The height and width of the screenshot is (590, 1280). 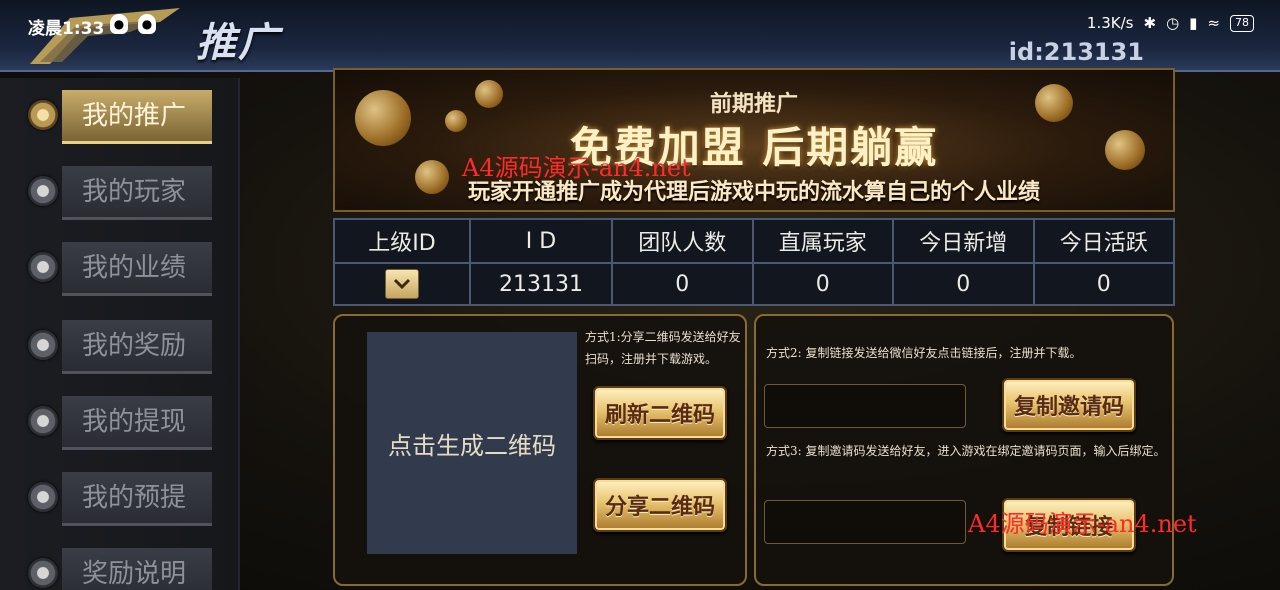 I want to click on refresh-qr-button: 刷新二维码, so click(x=660, y=413).